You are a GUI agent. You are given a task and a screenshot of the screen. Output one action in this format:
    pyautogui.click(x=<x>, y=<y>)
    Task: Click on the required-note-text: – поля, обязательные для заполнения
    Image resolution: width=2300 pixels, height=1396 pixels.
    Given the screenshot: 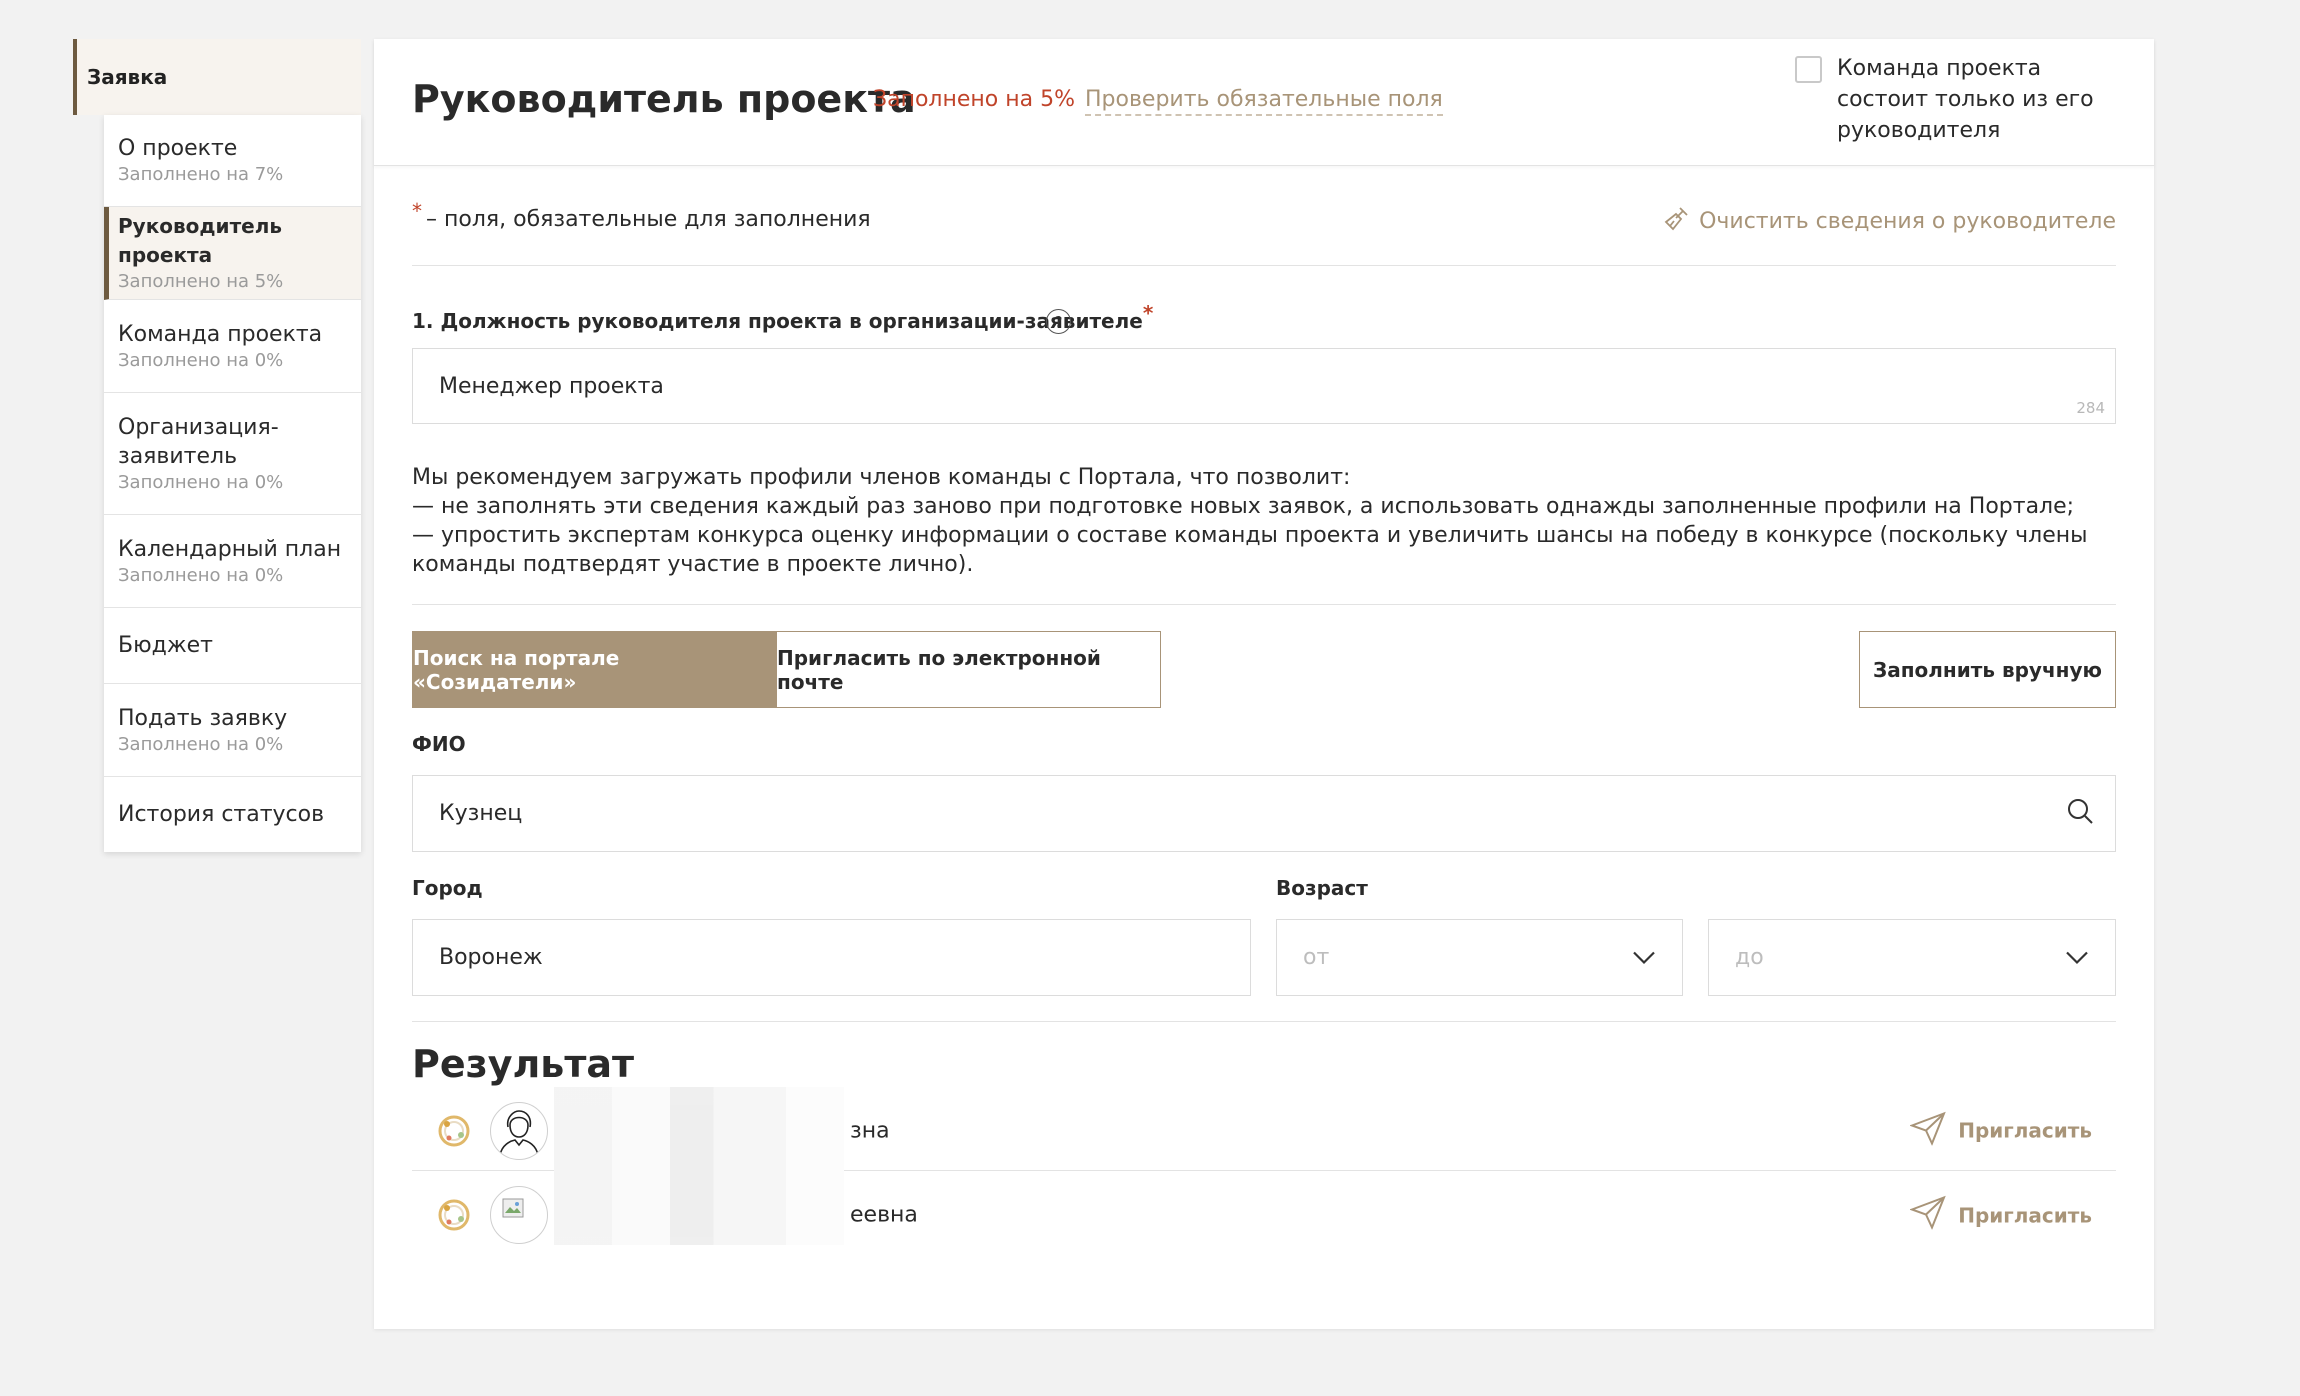 What is the action you would take?
    pyautogui.click(x=648, y=219)
    